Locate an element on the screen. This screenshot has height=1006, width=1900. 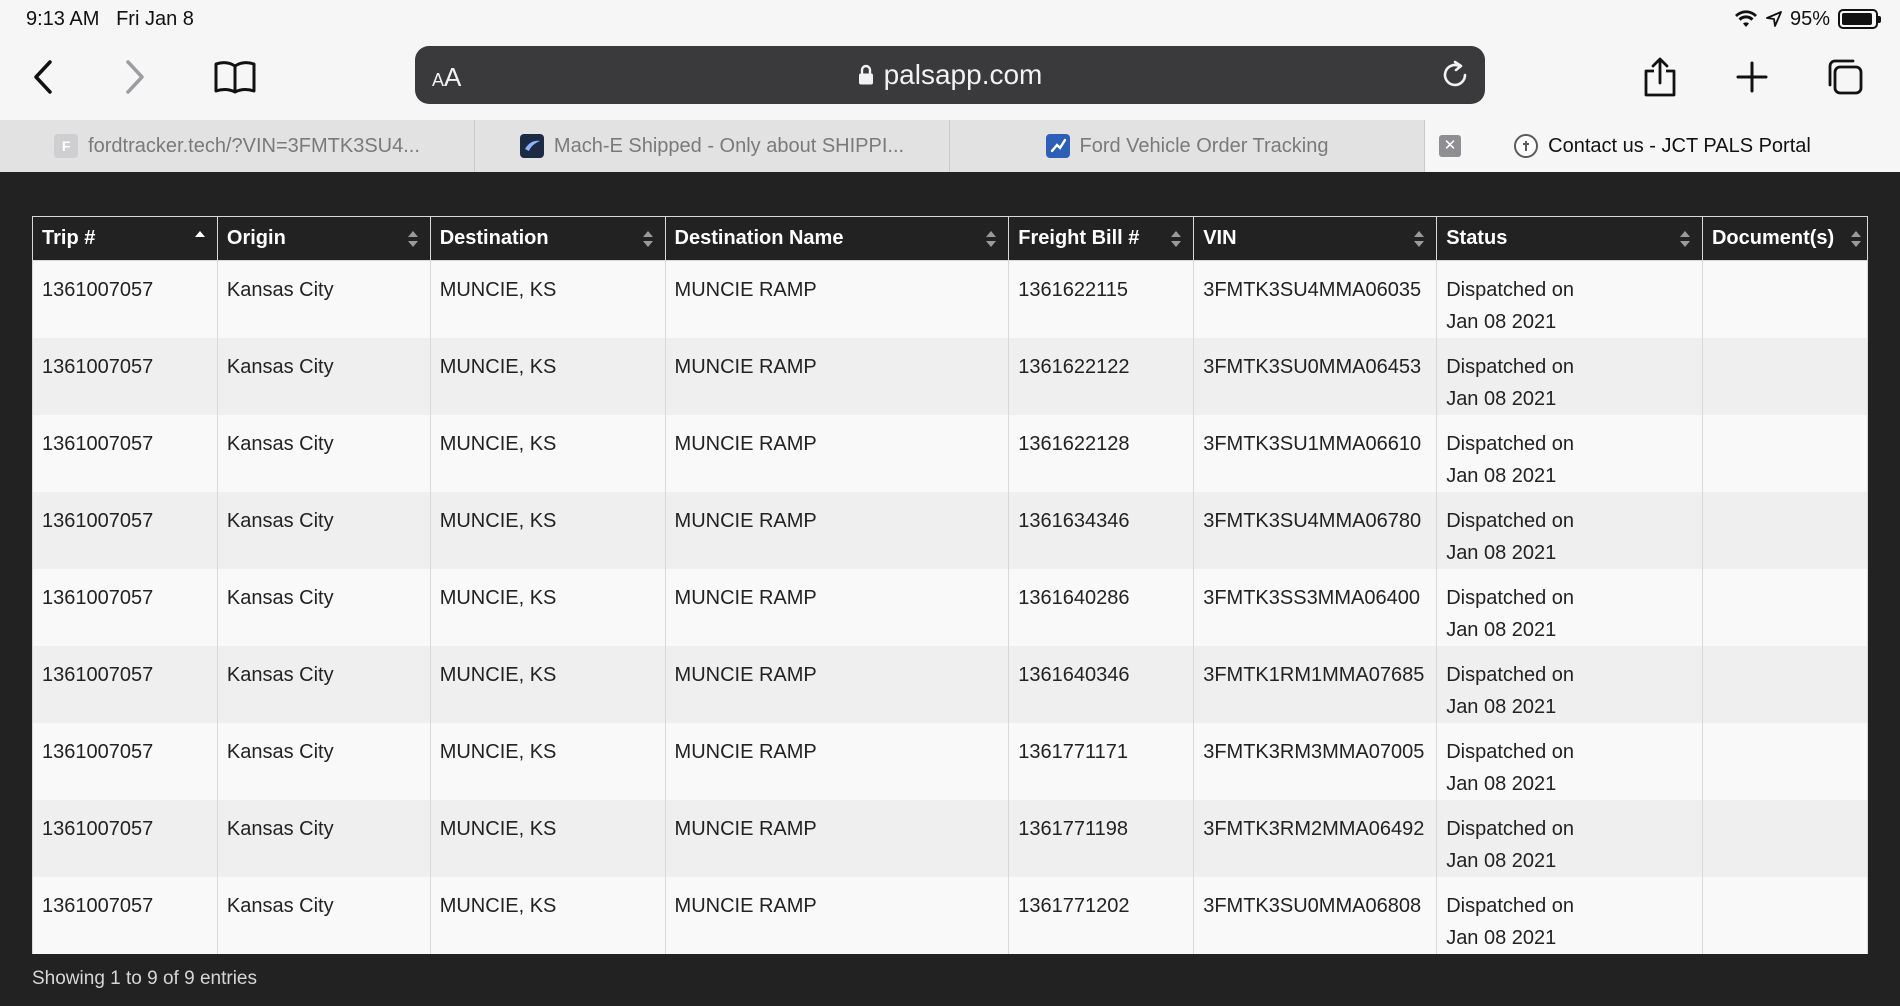
status-bar: 9:13 AM Fri Jan 8 95% is located at coordinates (950, 19).